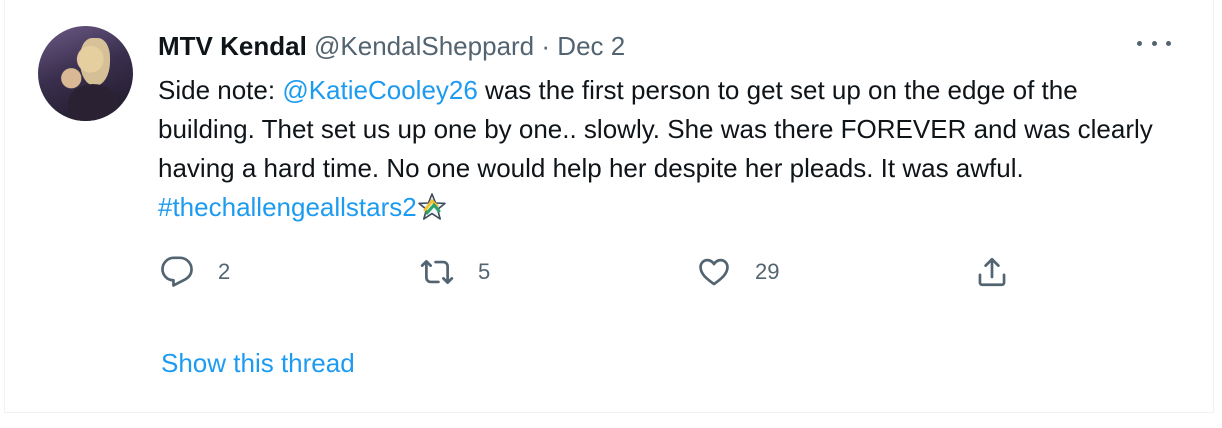 This screenshot has width=1222, height=428. Describe the element at coordinates (95, 62) in the screenshot. I see `avatar-hair` at that location.